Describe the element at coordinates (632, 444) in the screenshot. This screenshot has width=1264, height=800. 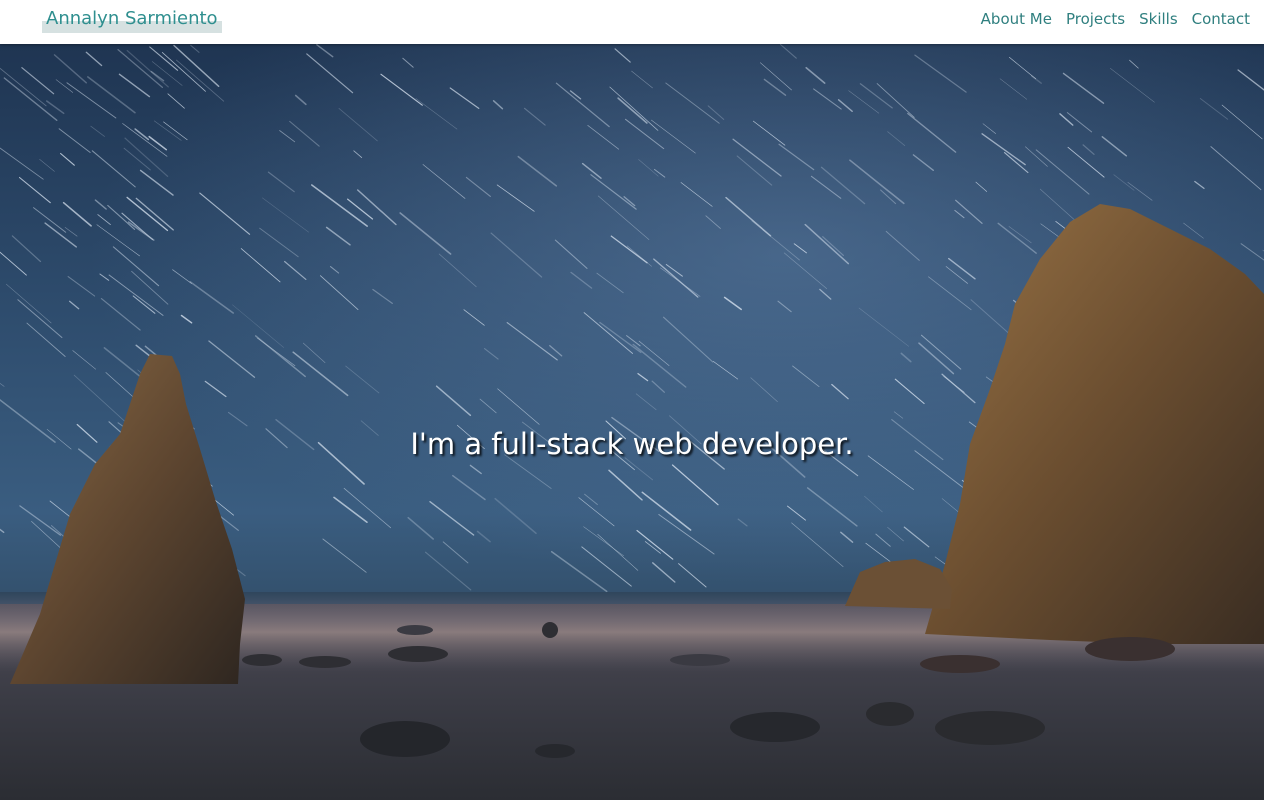
I see `hero-tagline: I'm a full-stack web developer.` at that location.